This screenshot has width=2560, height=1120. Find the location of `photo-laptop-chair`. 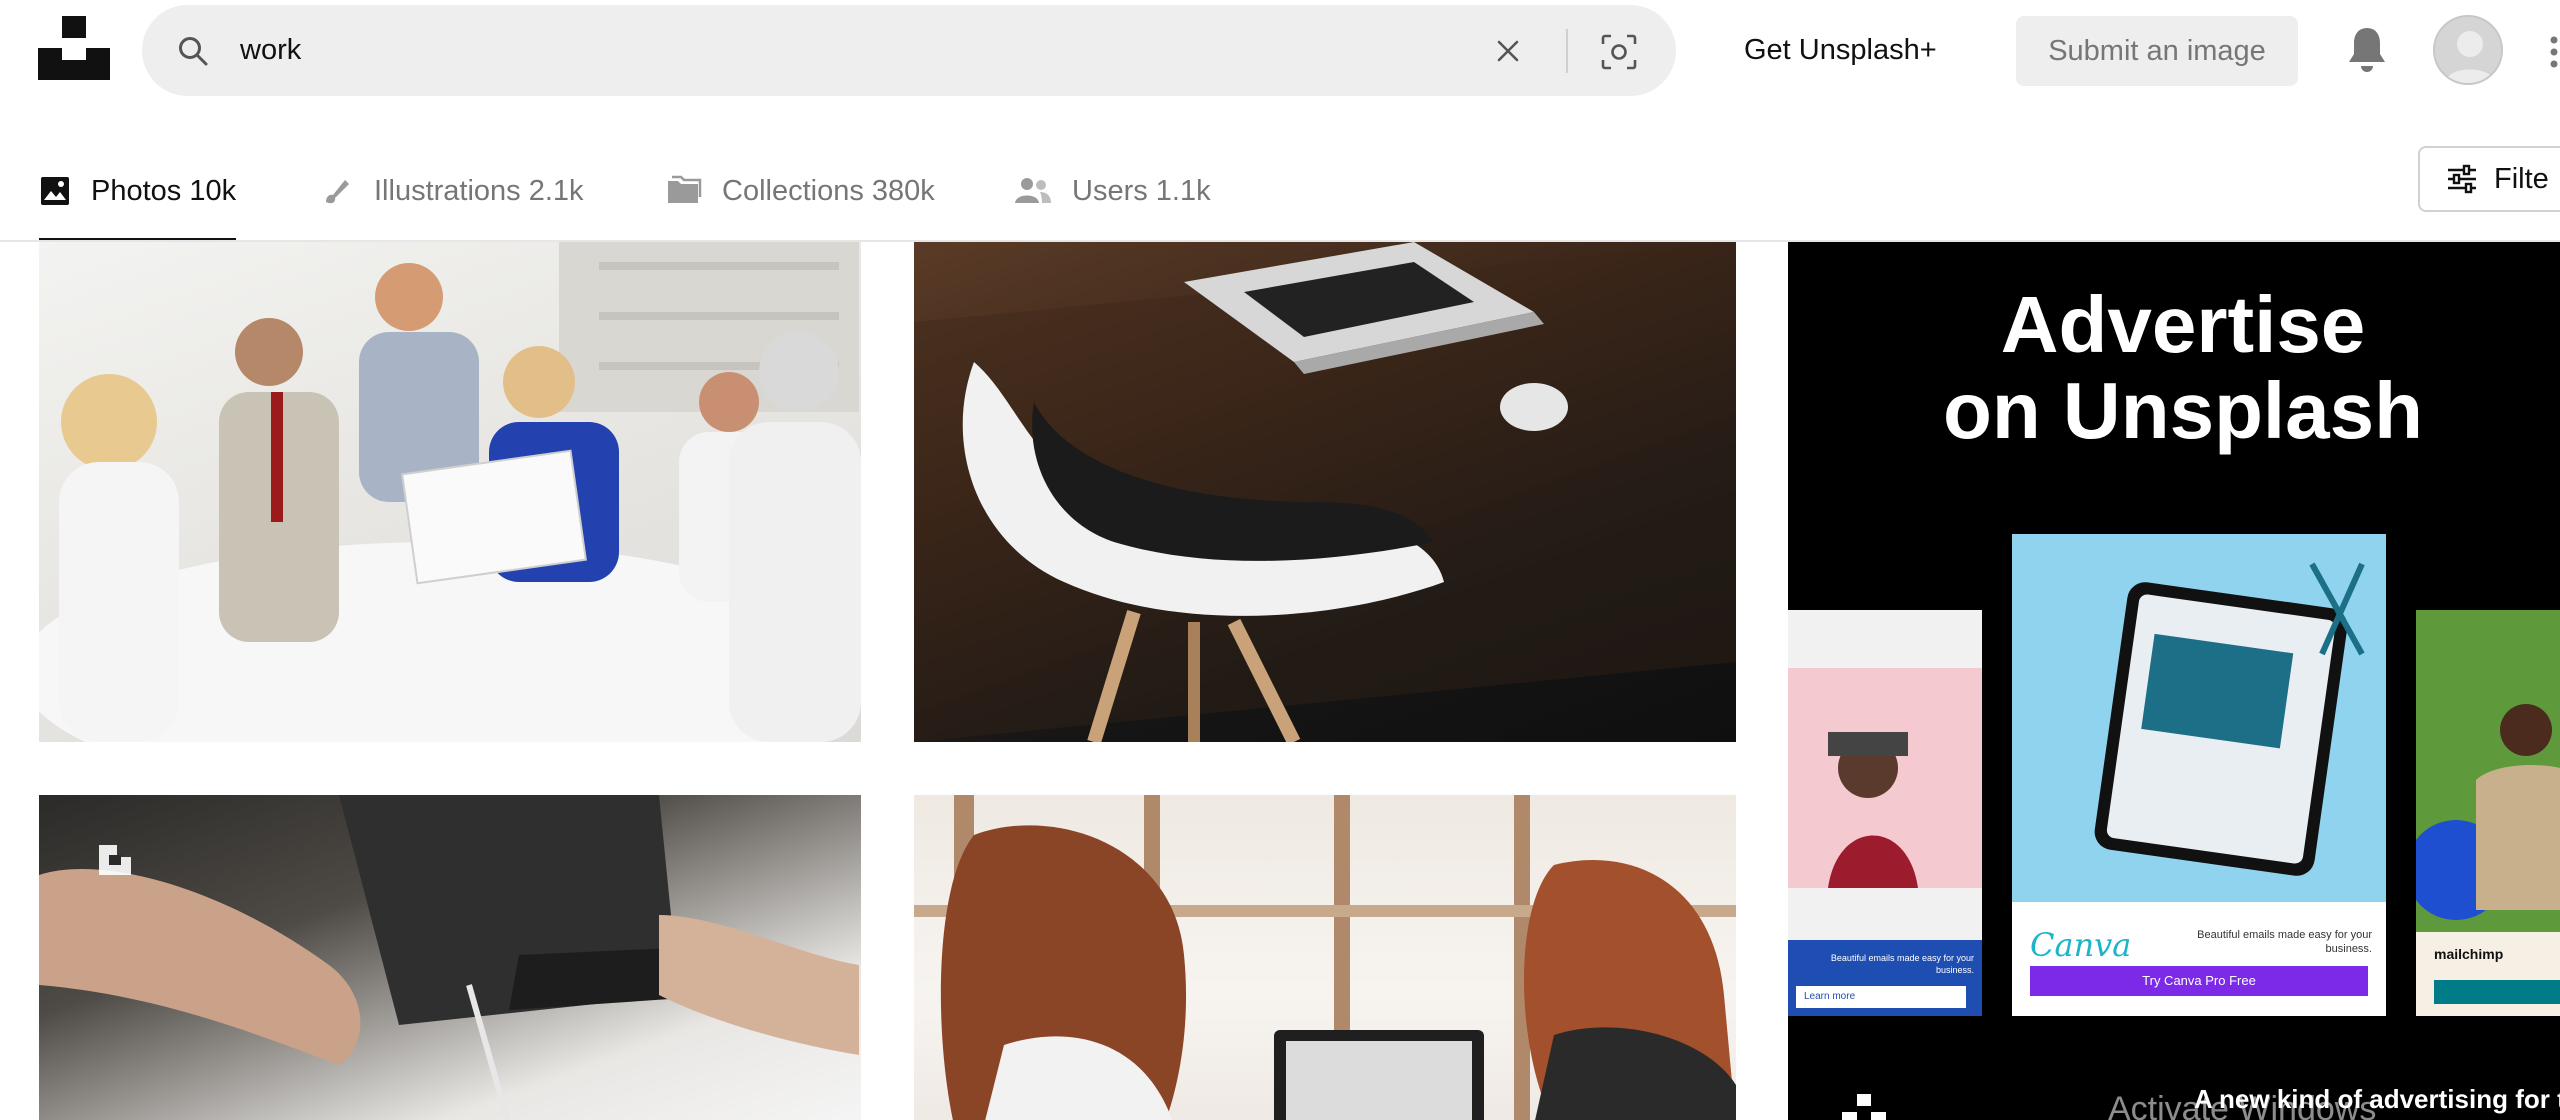

photo-laptop-chair is located at coordinates (1325, 492).